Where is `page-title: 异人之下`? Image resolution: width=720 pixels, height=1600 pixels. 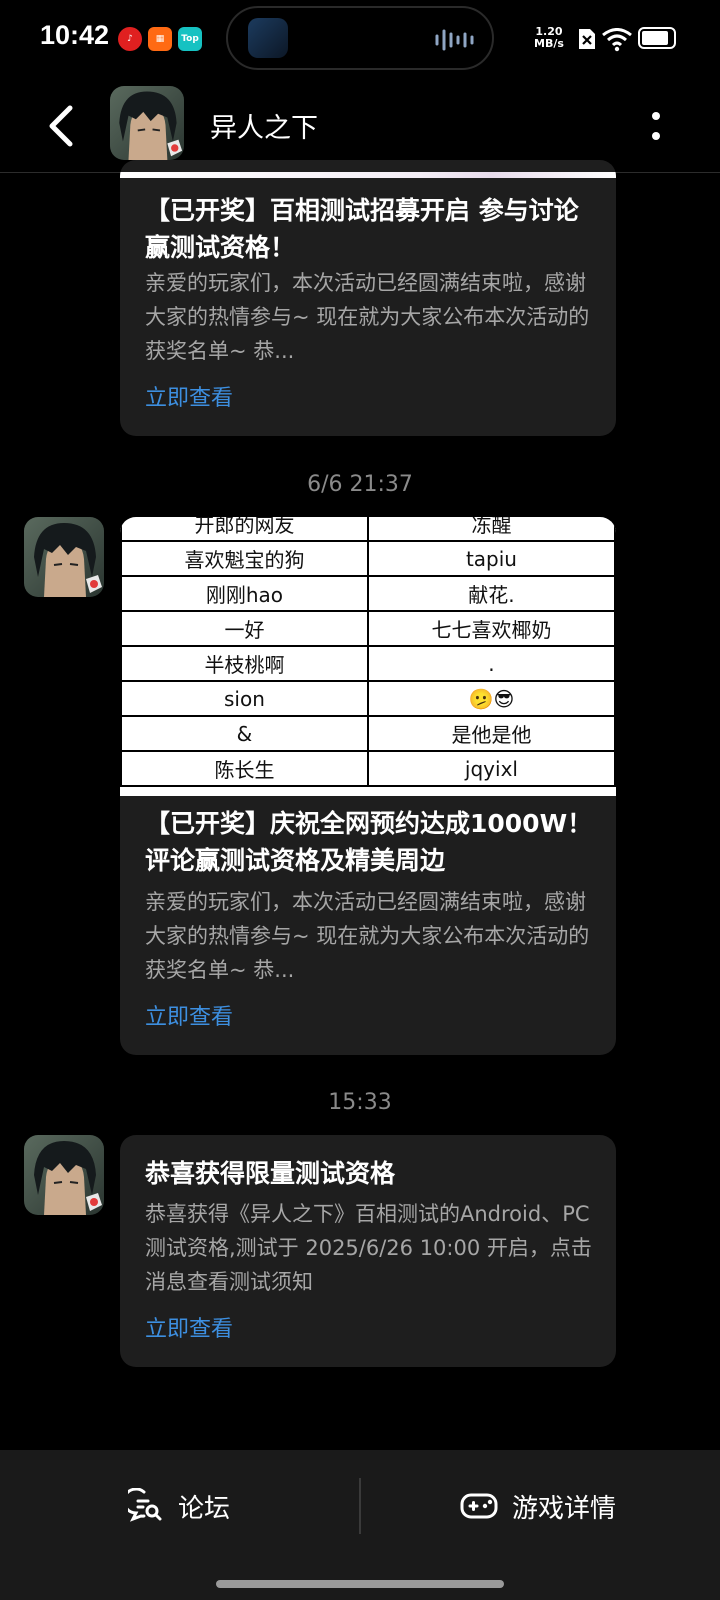
page-title: 异人之下 is located at coordinates (264, 128).